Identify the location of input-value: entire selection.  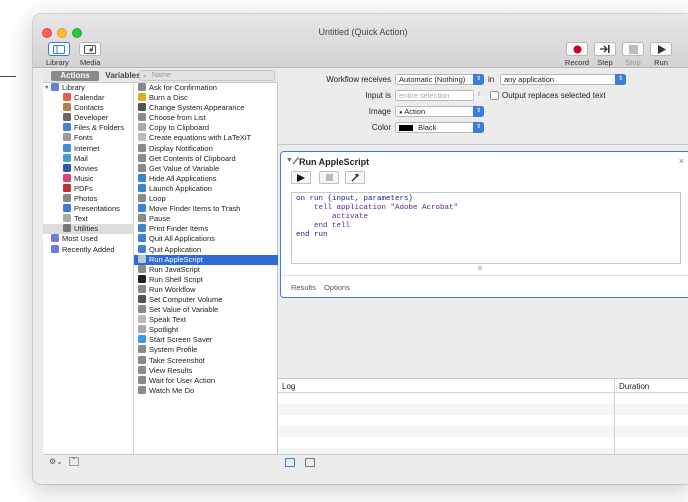
(424, 95).